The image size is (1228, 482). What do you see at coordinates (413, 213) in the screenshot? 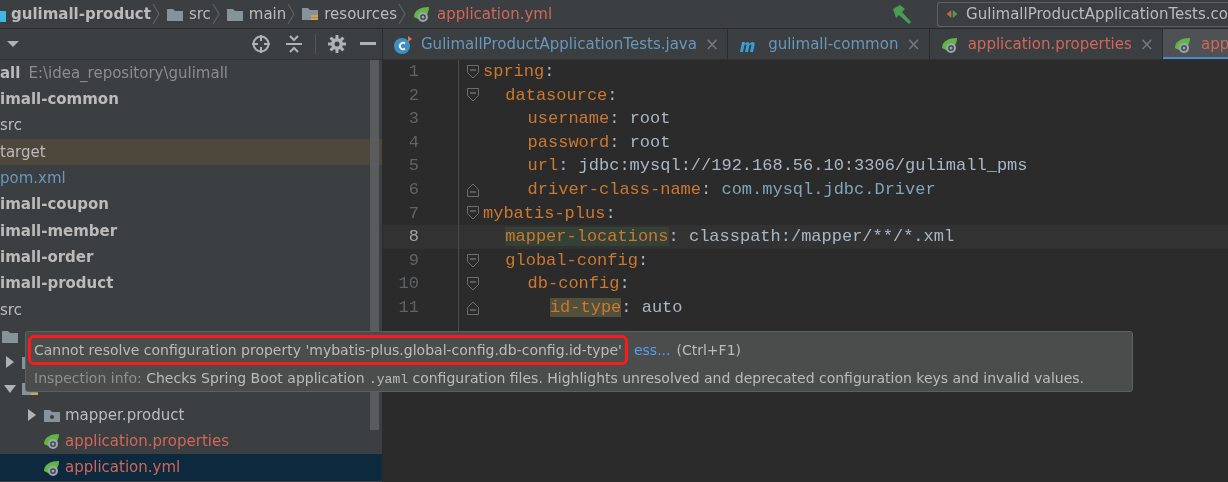
I see `line-number: 7` at bounding box center [413, 213].